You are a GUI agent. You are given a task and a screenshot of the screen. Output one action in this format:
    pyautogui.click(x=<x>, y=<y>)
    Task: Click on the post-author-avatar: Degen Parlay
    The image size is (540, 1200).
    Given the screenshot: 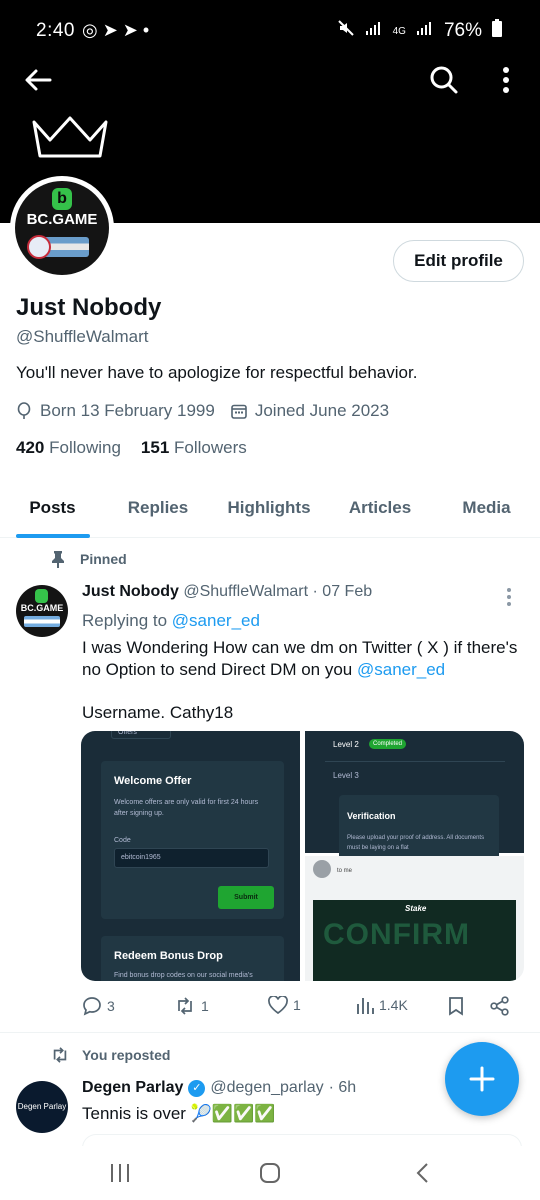 What is the action you would take?
    pyautogui.click(x=42, y=1107)
    